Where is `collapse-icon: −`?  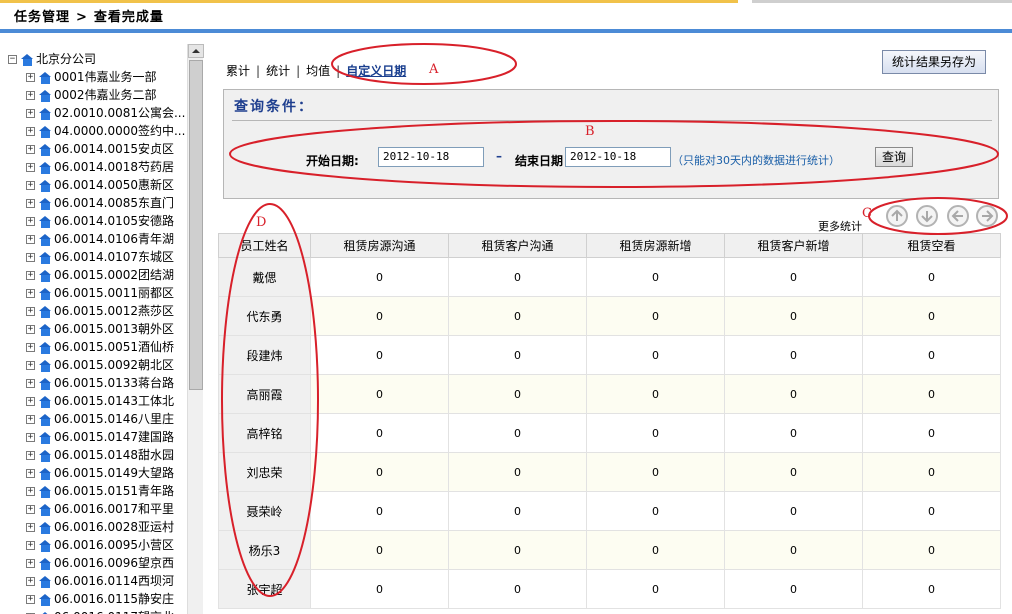 collapse-icon: − is located at coordinates (12, 59).